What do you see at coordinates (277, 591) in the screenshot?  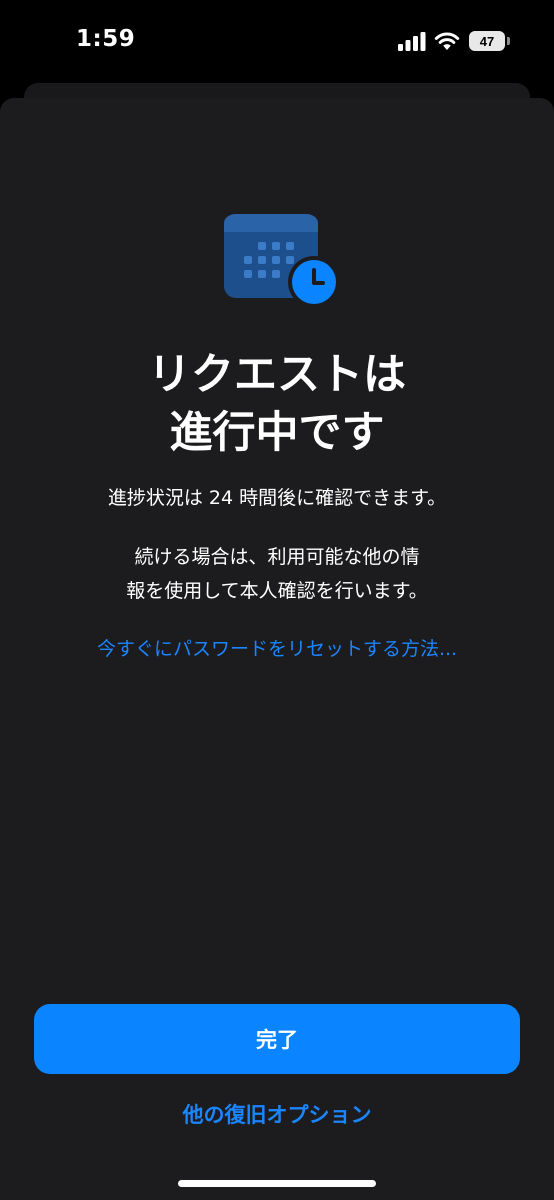 I see `continue-description-line-2: 報を使用して本人確認を行います。` at bounding box center [277, 591].